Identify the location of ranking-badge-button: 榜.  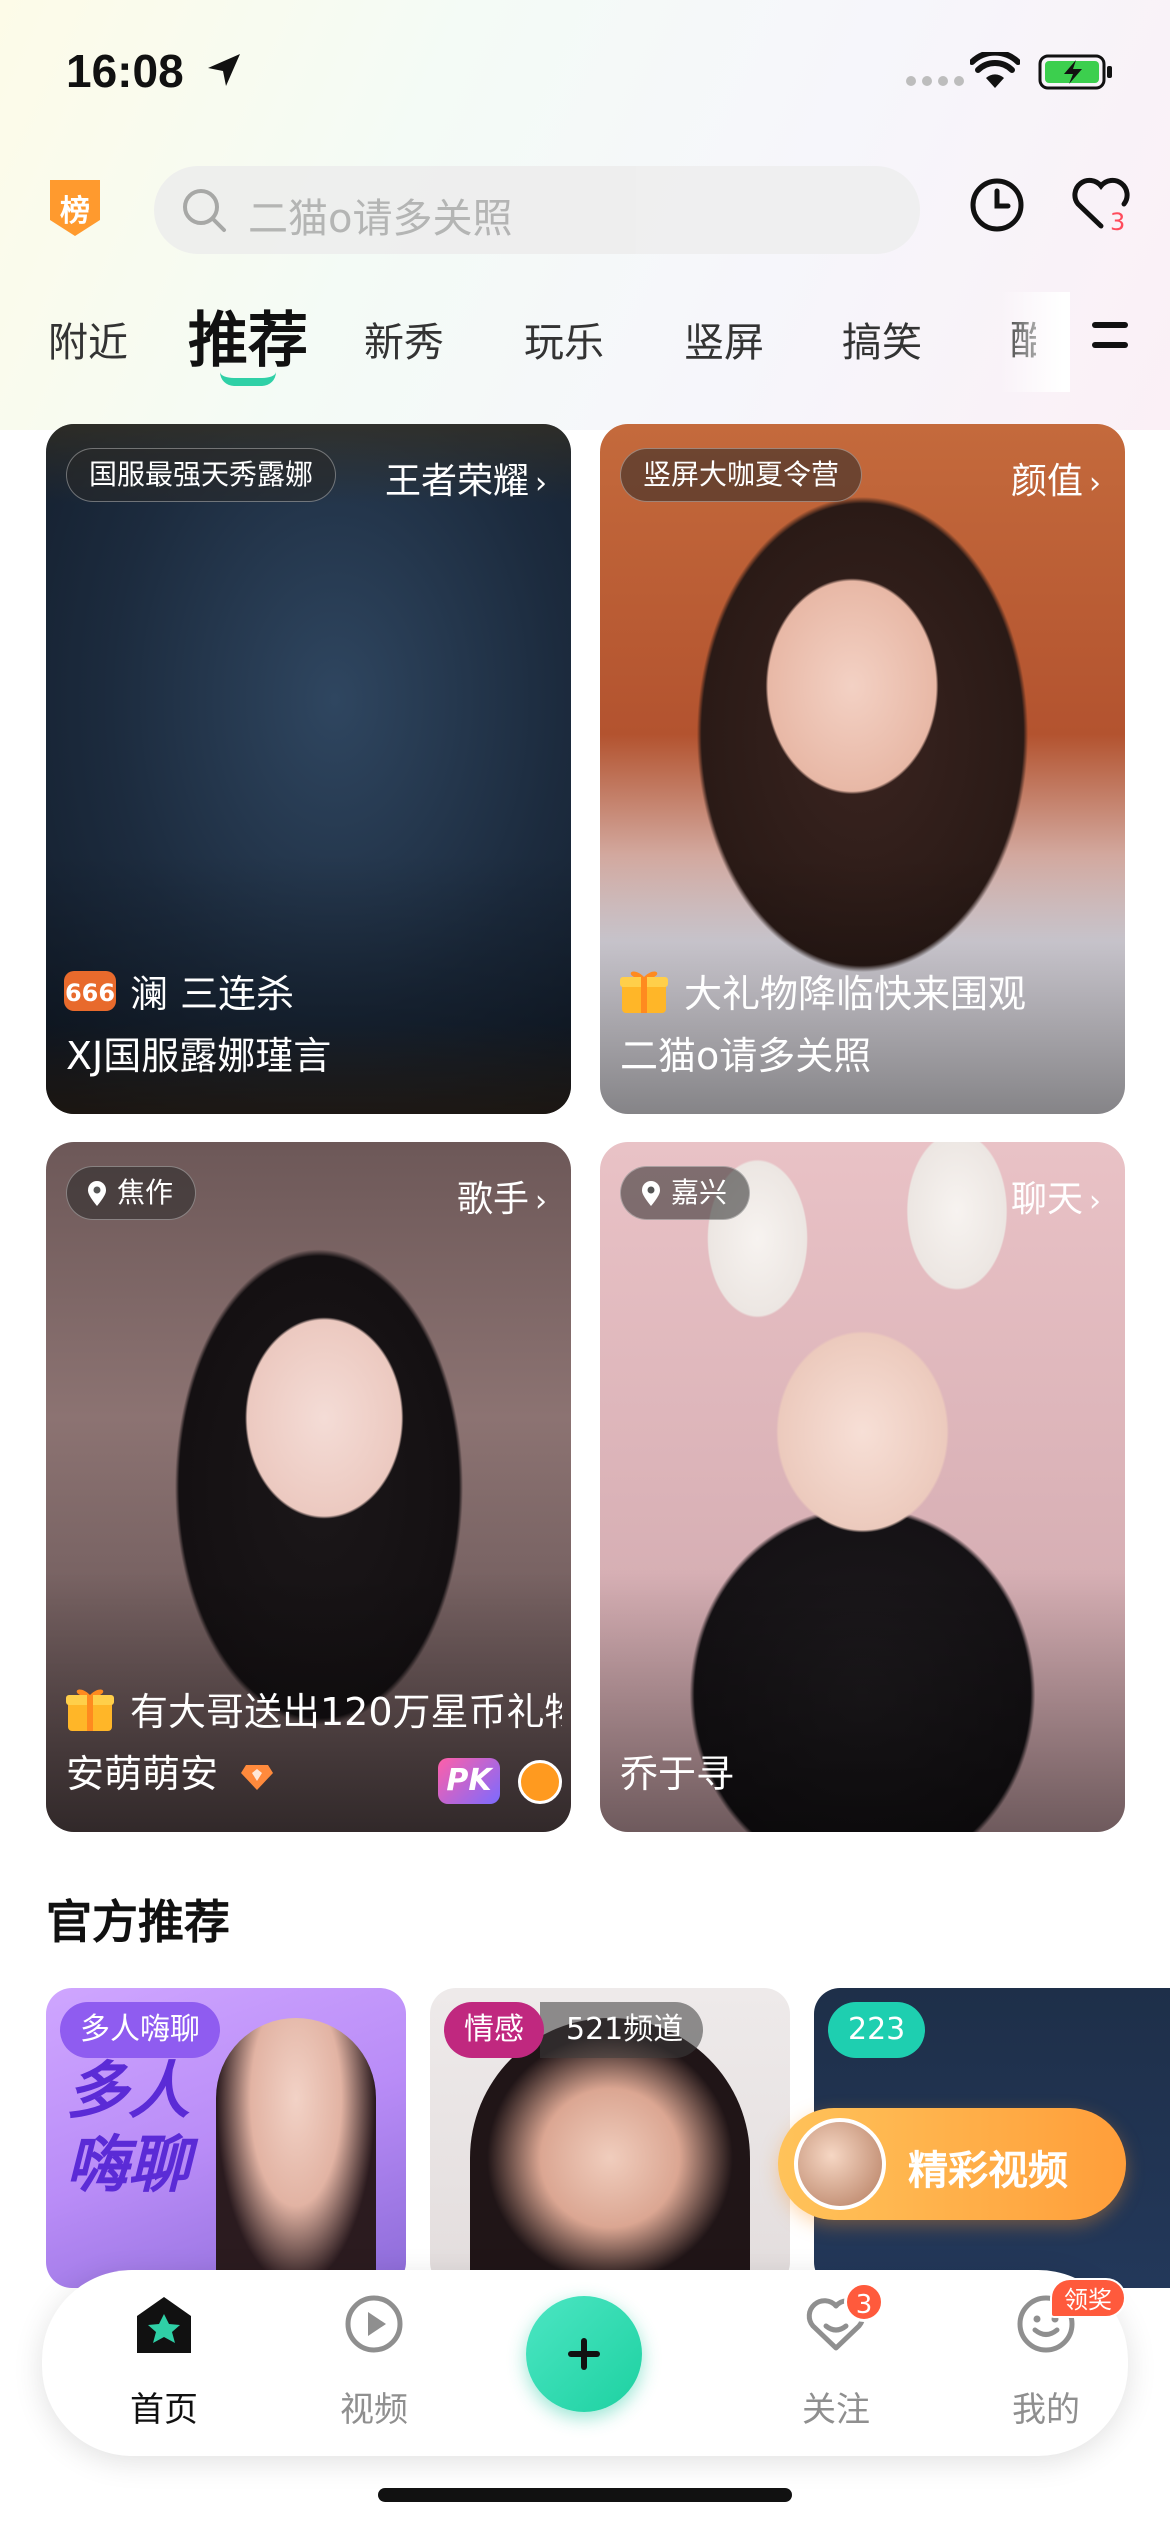
(75, 208).